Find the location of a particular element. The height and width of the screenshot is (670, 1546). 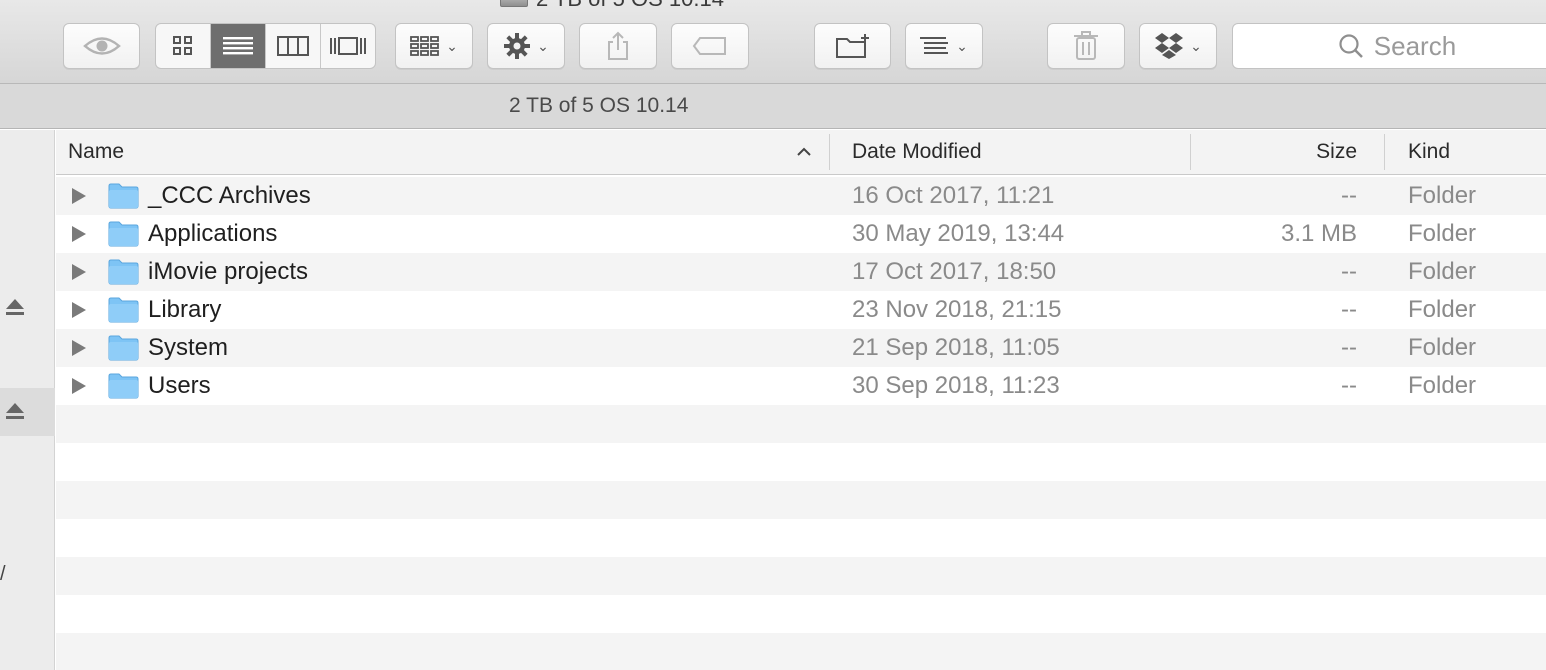

file-date: 21 Sep 2018, 11:05 is located at coordinates (956, 347).